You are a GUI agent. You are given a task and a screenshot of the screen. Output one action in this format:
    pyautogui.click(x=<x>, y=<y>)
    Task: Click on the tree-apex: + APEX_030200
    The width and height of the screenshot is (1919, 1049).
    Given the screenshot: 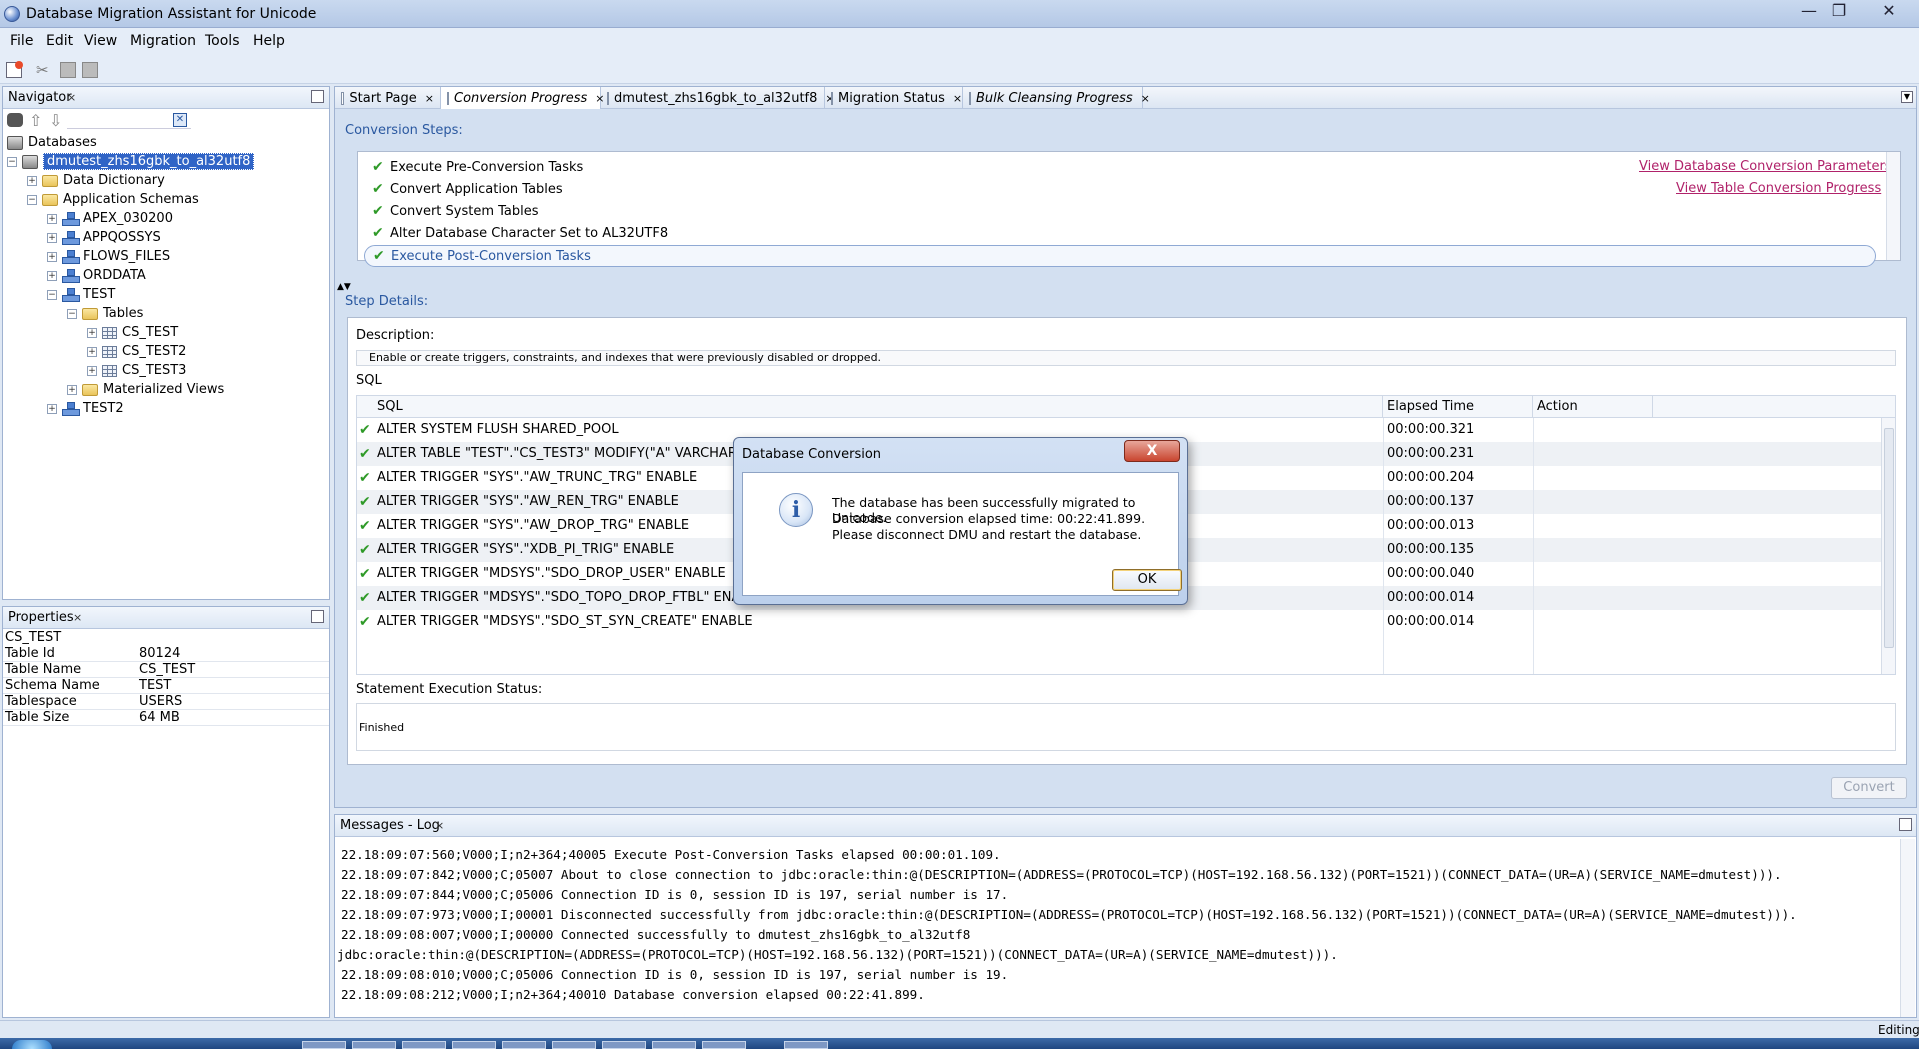 What is the action you would take?
    pyautogui.click(x=110, y=218)
    